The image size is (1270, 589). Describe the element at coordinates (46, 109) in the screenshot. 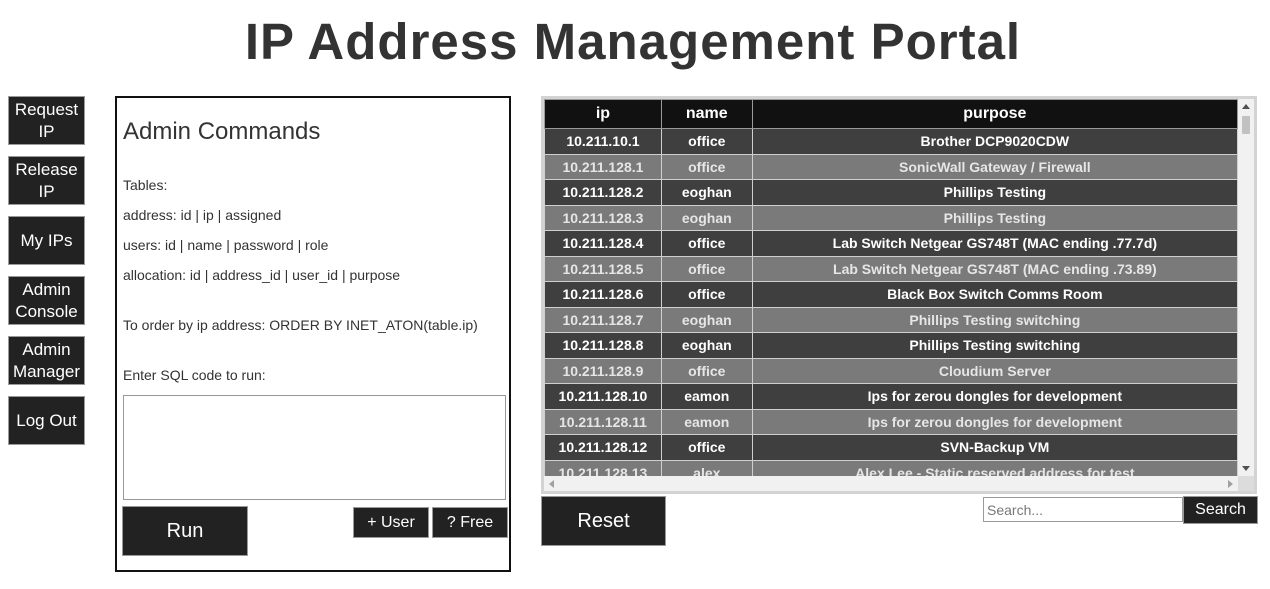

I see `request-ip-label-1: Request` at that location.